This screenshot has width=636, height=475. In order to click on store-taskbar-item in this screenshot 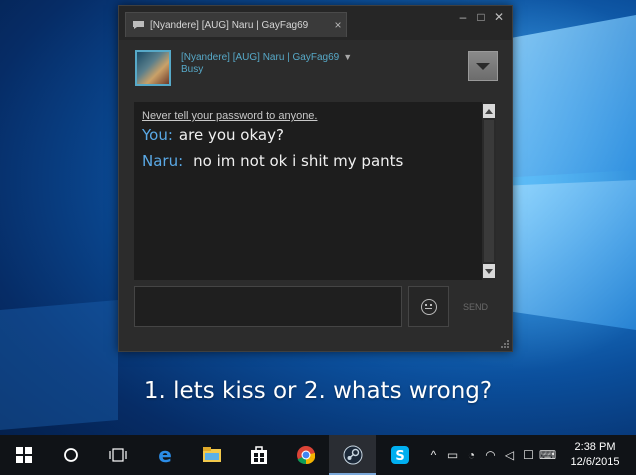, I will do `click(258, 455)`.